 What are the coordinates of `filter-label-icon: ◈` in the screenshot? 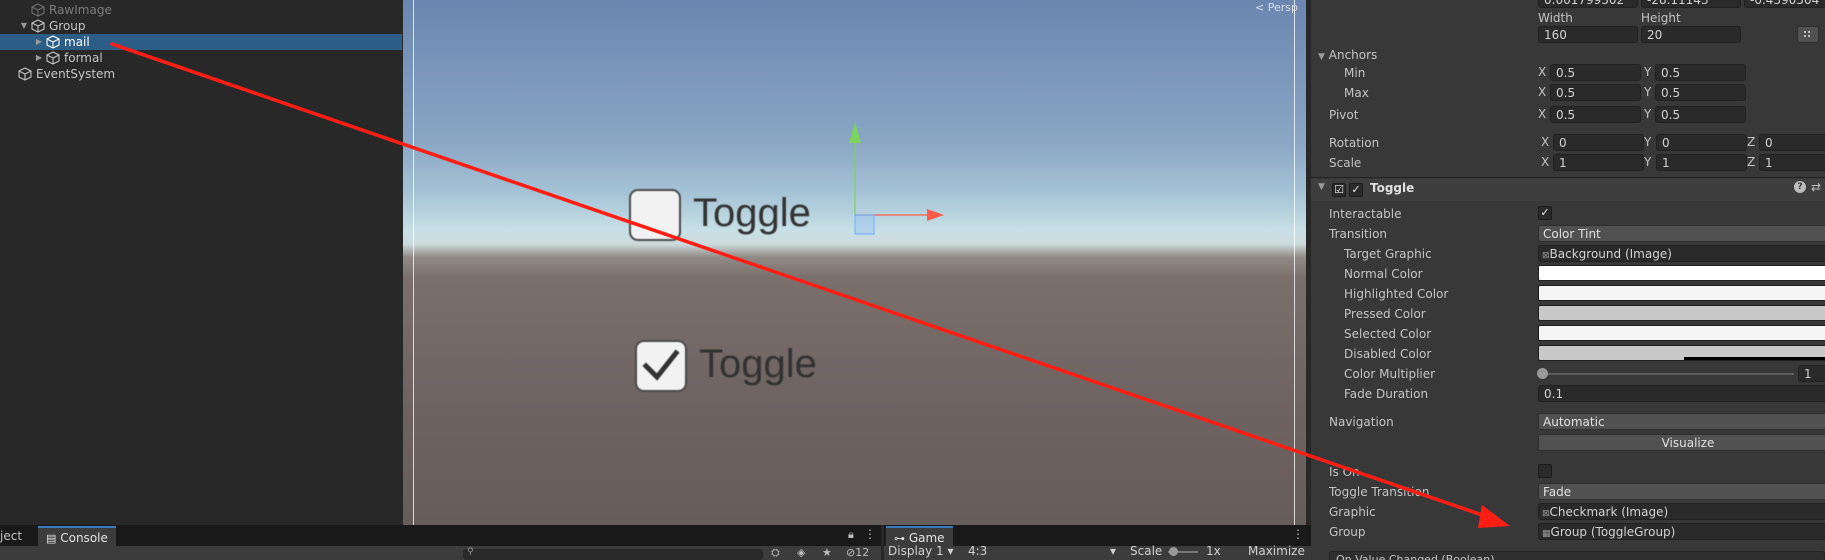 It's located at (801, 552).